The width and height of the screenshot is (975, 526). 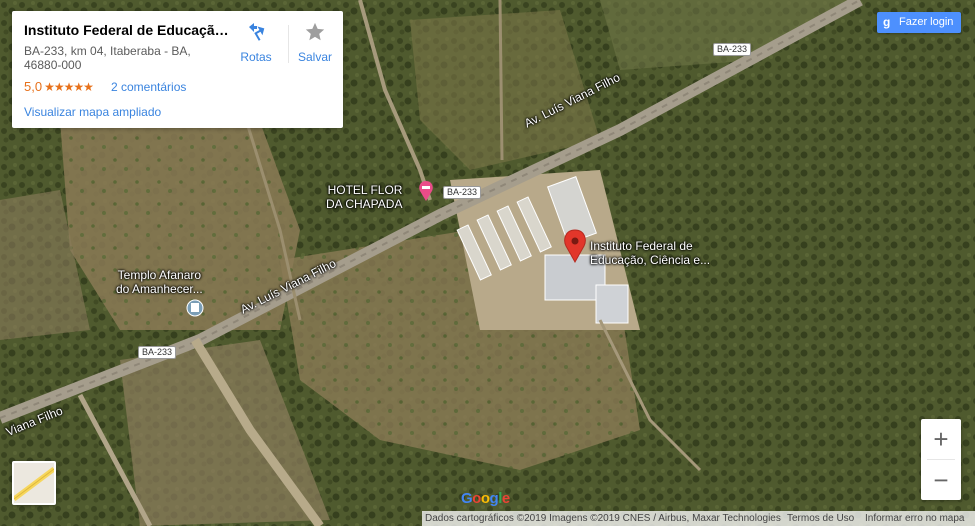 I want to click on reviews-link: 2 comentários, so click(x=148, y=87).